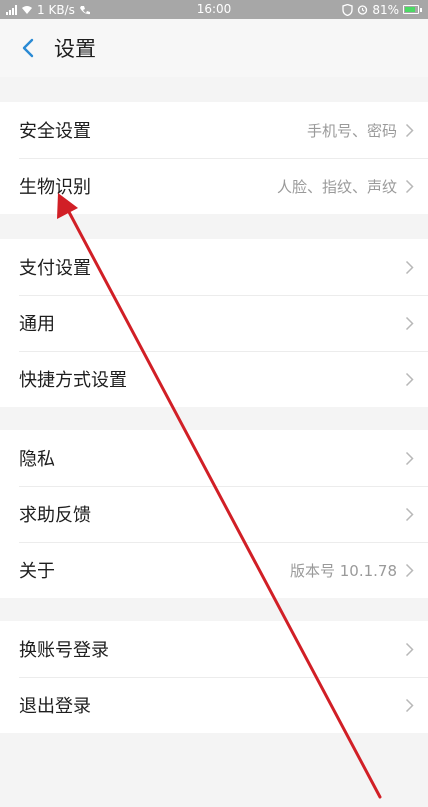  Describe the element at coordinates (37, 459) in the screenshot. I see `row-label: 隐私` at that location.